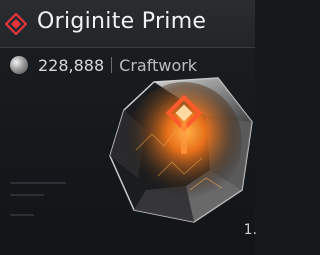  What do you see at coordinates (122, 21) in the screenshot?
I see `item-name: Originite Prime` at bounding box center [122, 21].